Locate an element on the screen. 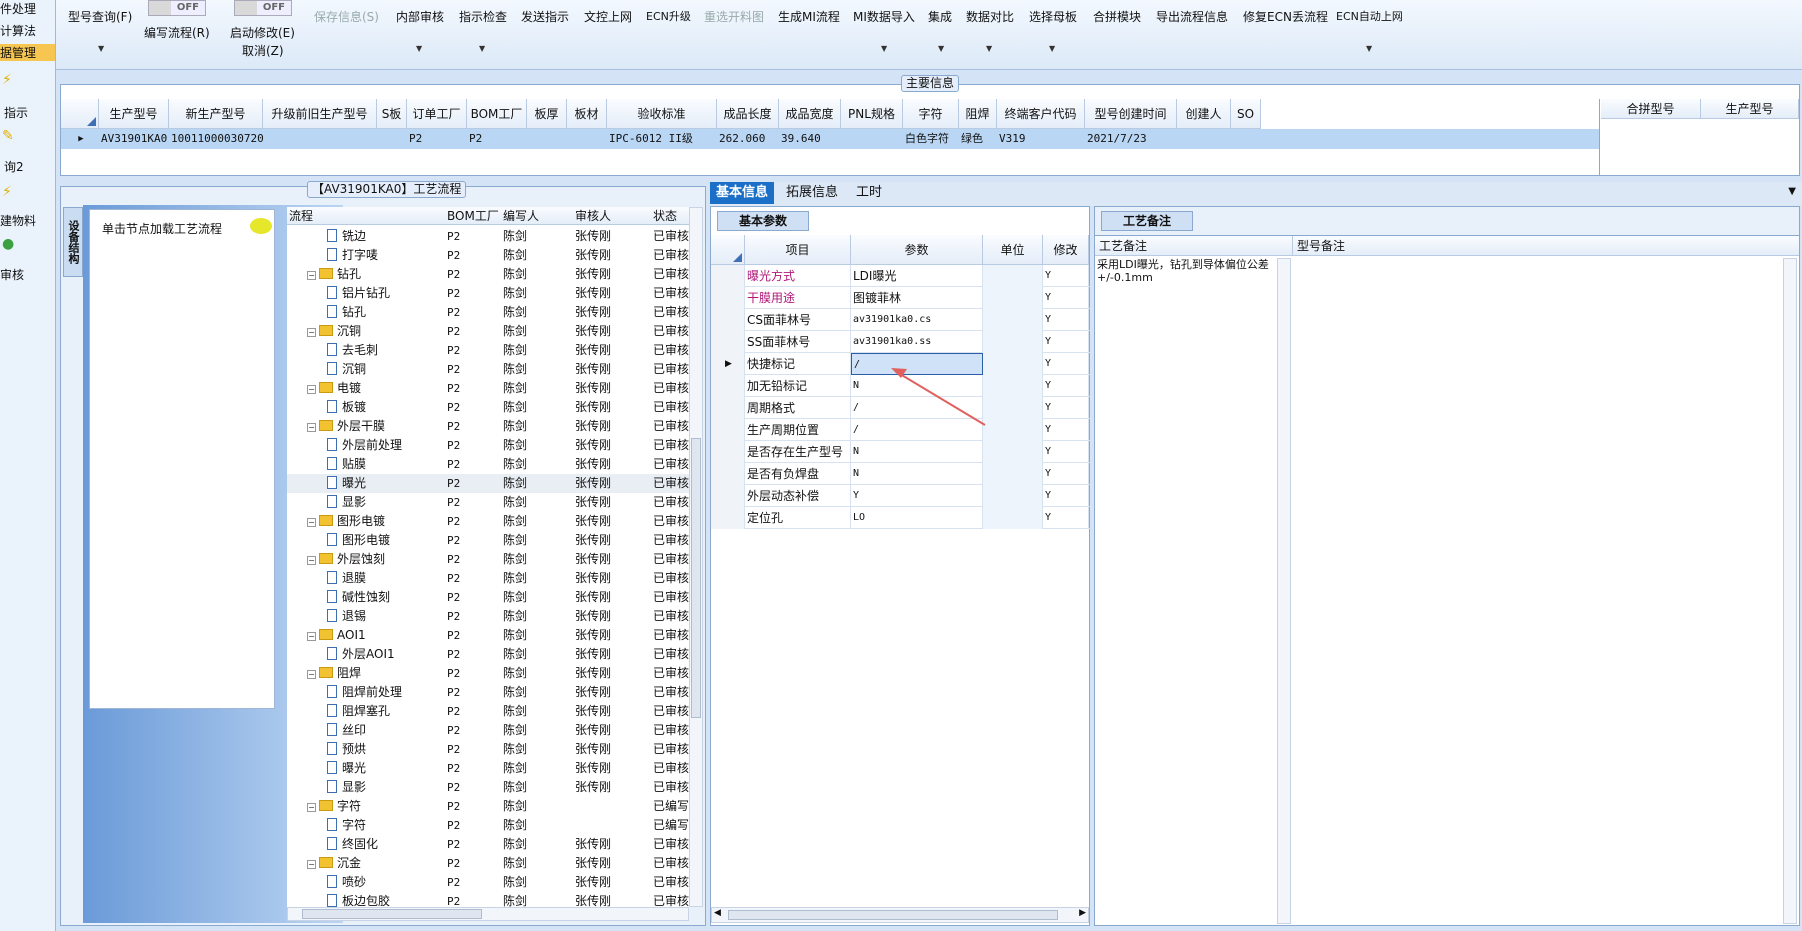 The image size is (1802, 931). tree-row: 铝片钻孔 P2 陈剑 张传刚 已审核 is located at coordinates (495, 293).